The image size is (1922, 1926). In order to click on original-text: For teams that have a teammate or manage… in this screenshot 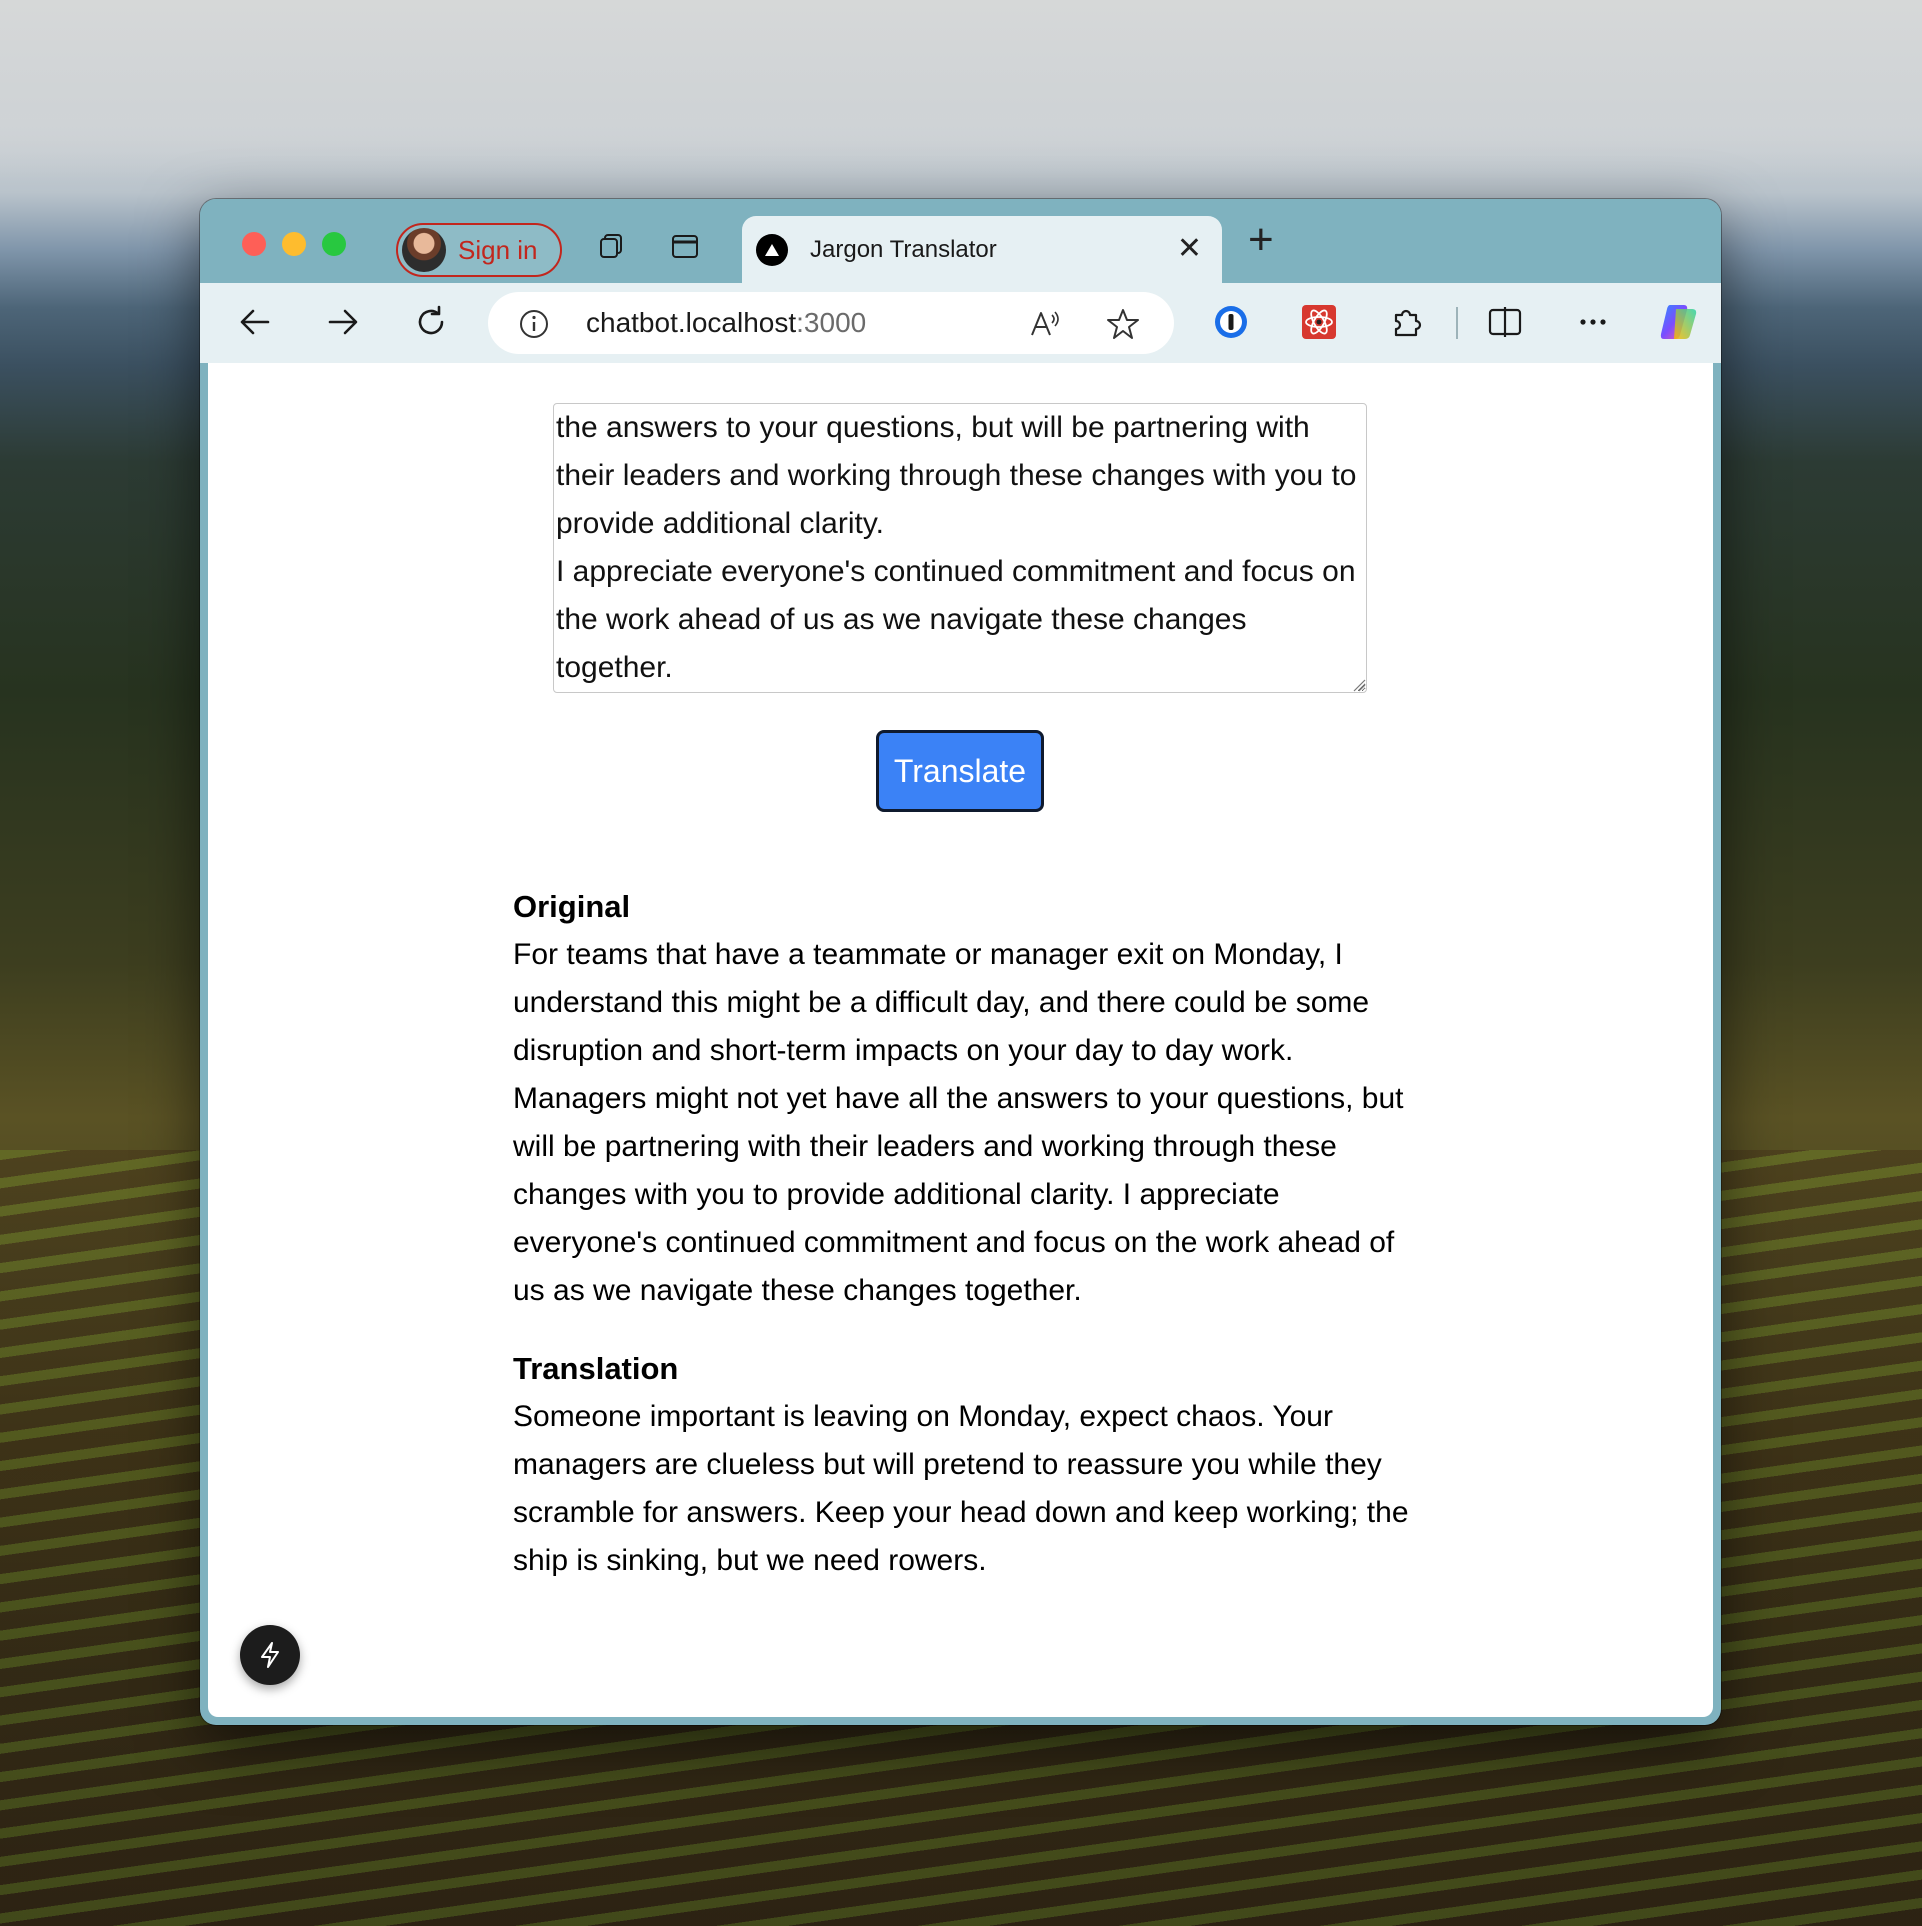, I will do `click(958, 1122)`.